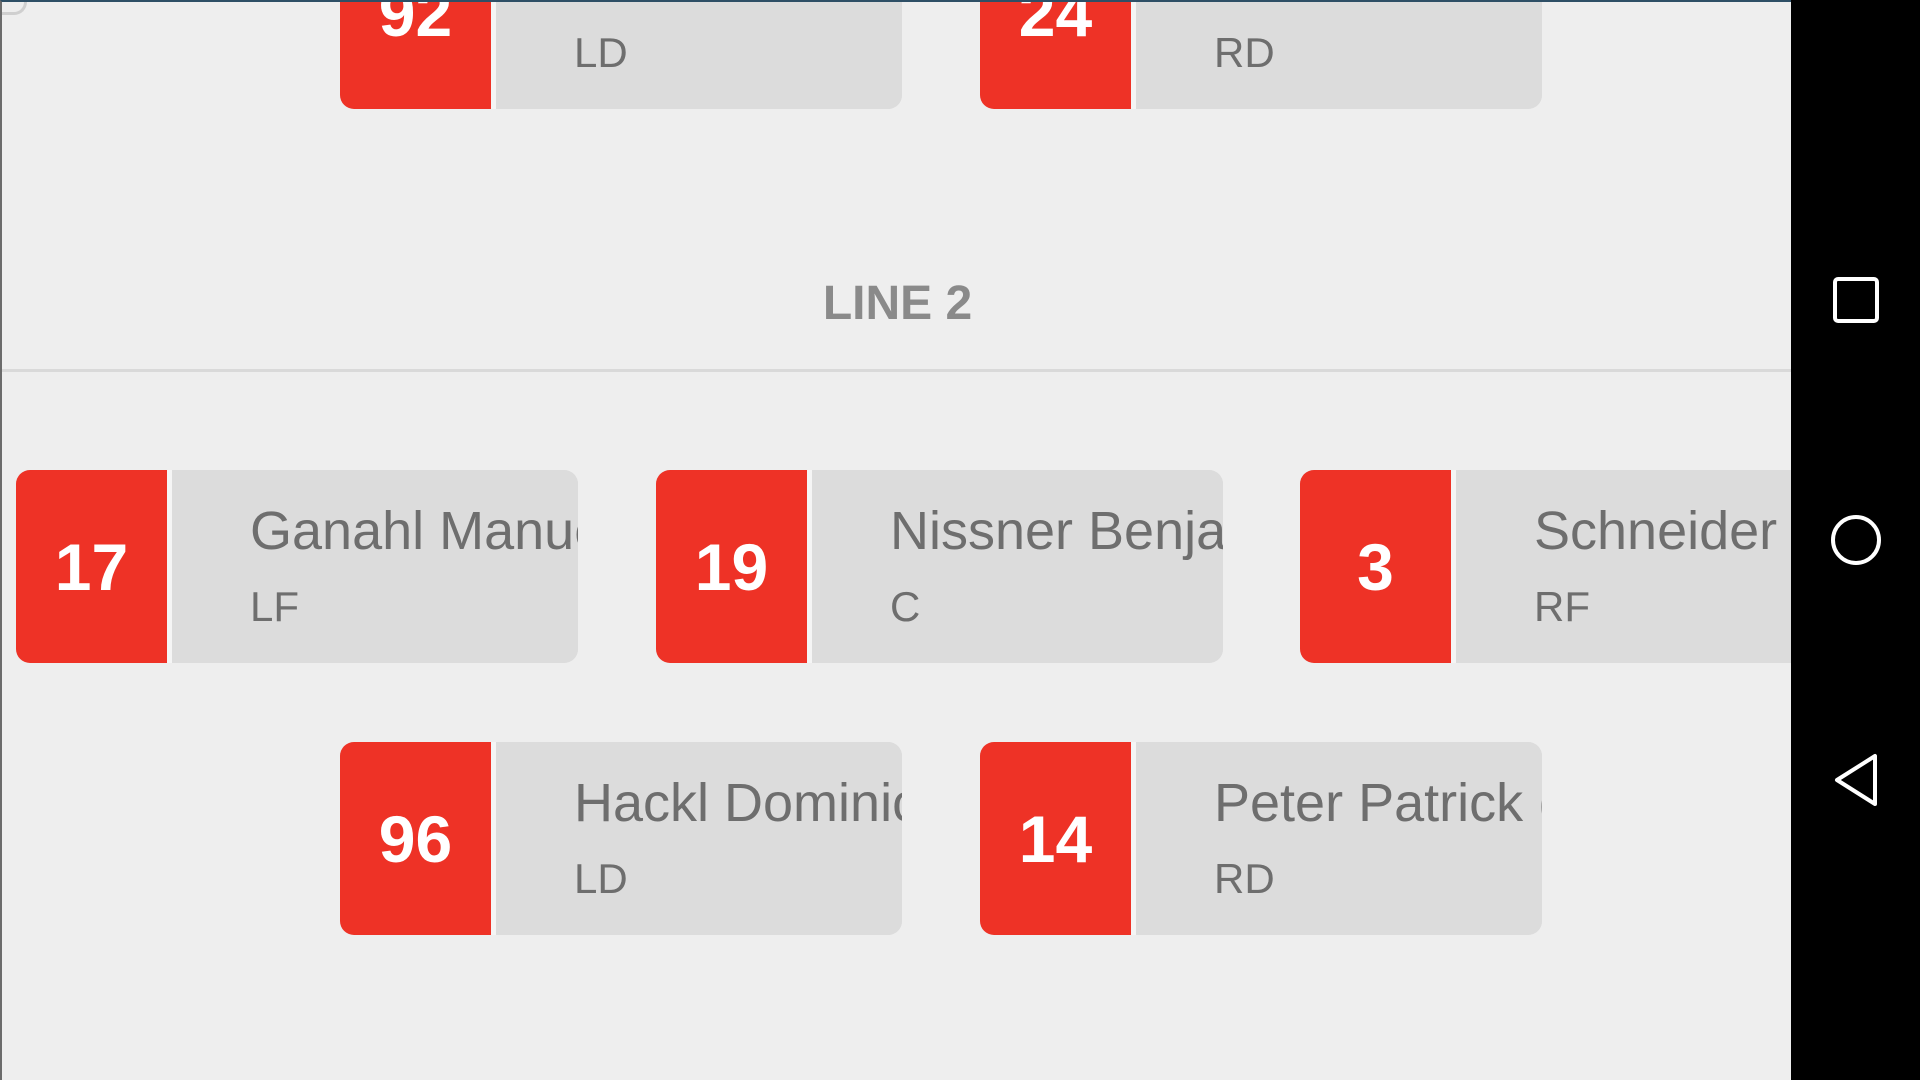  I want to click on jersey-number: 96, so click(418, 838).